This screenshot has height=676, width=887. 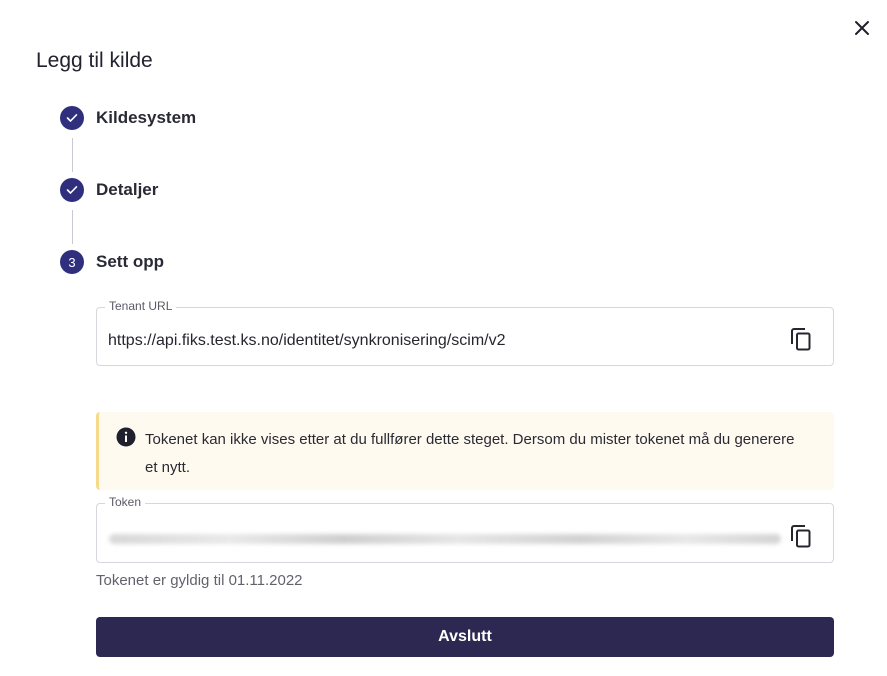 I want to click on token-value-obscured, so click(x=445, y=539).